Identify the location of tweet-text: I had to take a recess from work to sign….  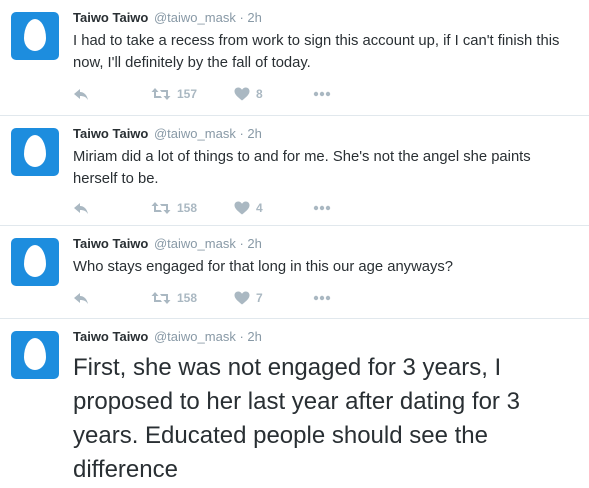
(316, 52).